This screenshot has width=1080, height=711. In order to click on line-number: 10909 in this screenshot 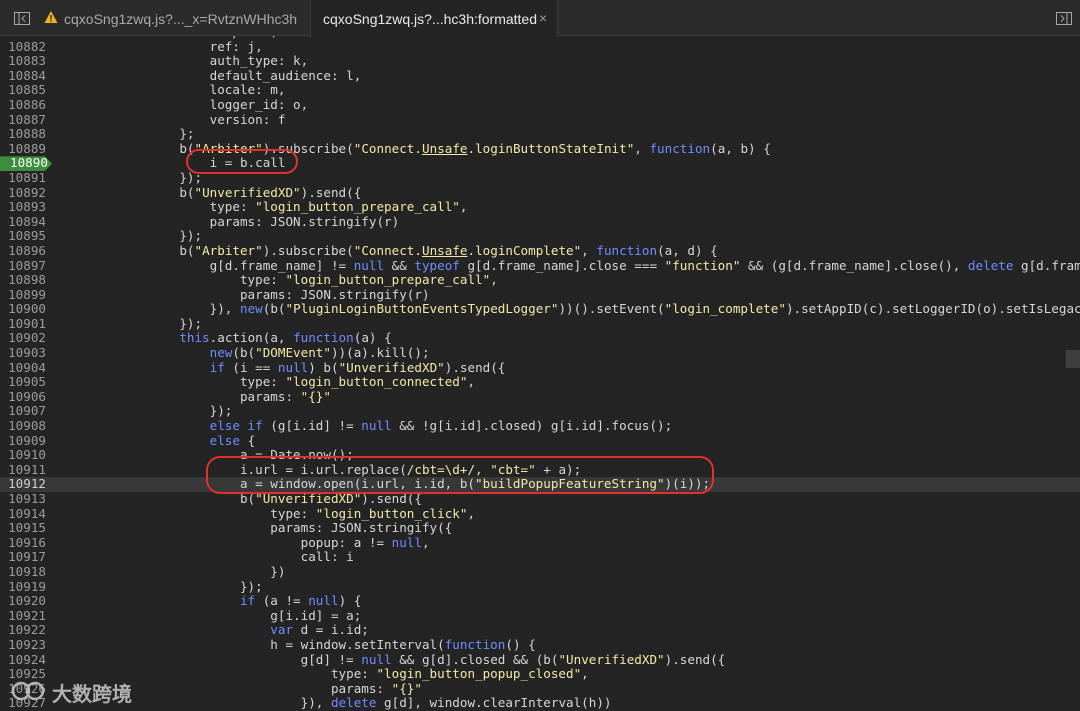, I will do `click(23, 441)`.